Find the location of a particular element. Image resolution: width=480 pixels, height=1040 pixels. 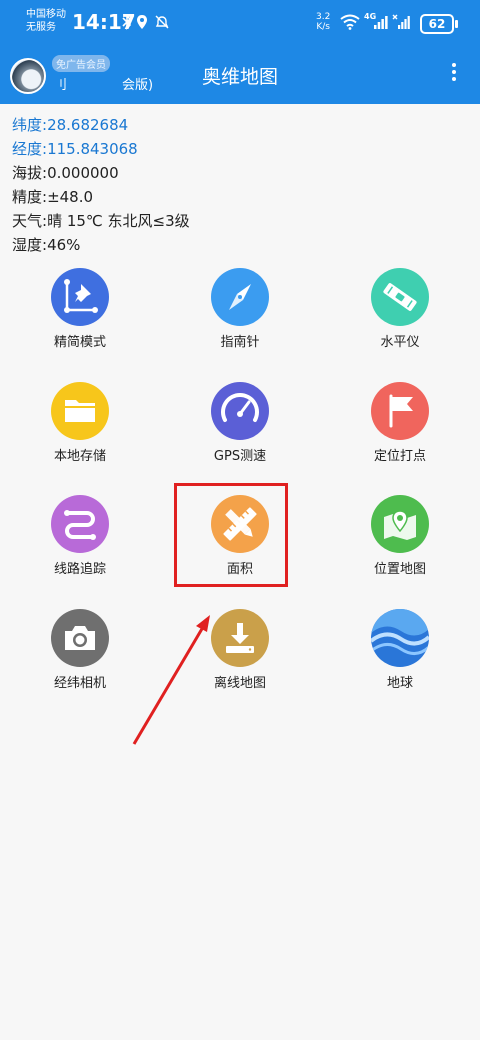

tool-gps-speed: GPS测速 is located at coordinates (240, 420).